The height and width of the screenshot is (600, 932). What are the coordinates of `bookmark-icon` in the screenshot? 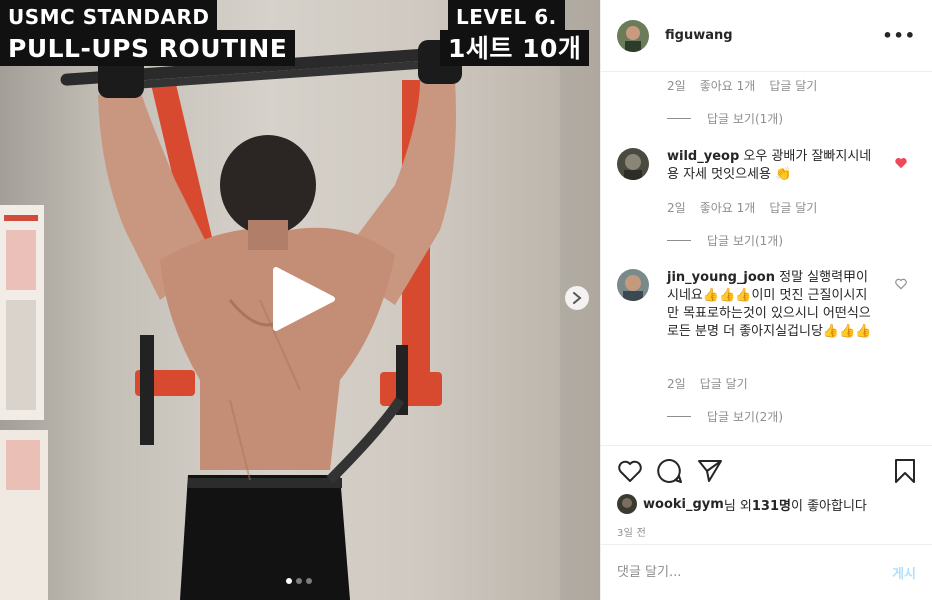 It's located at (905, 471).